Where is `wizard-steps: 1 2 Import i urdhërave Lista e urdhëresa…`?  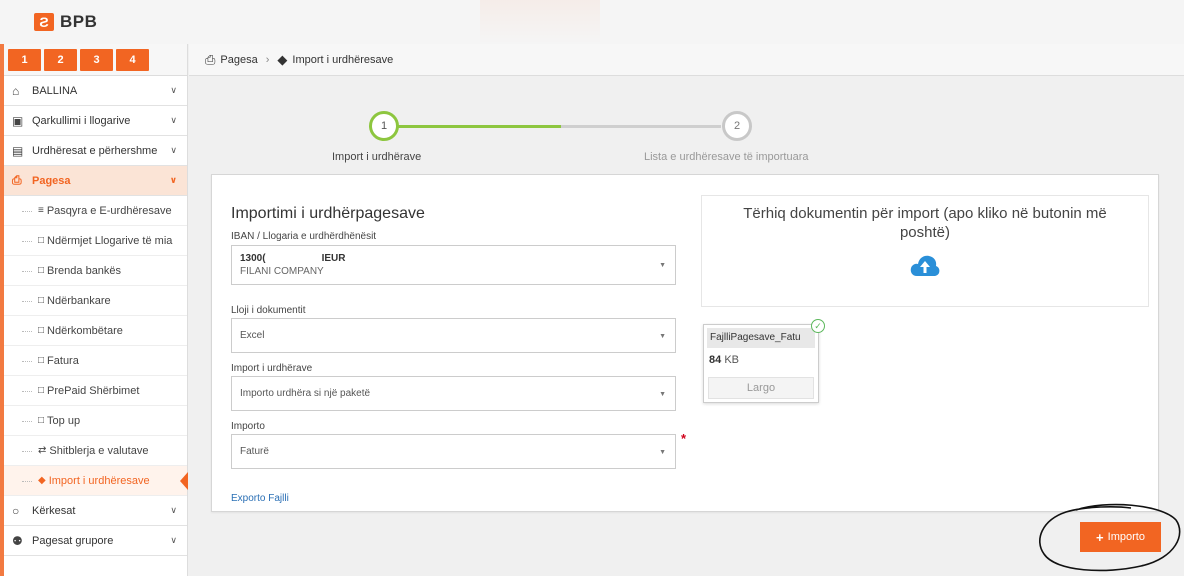
wizard-steps: 1 2 Import i urdhërave Lista e urdhëresa… is located at coordinates (686, 125).